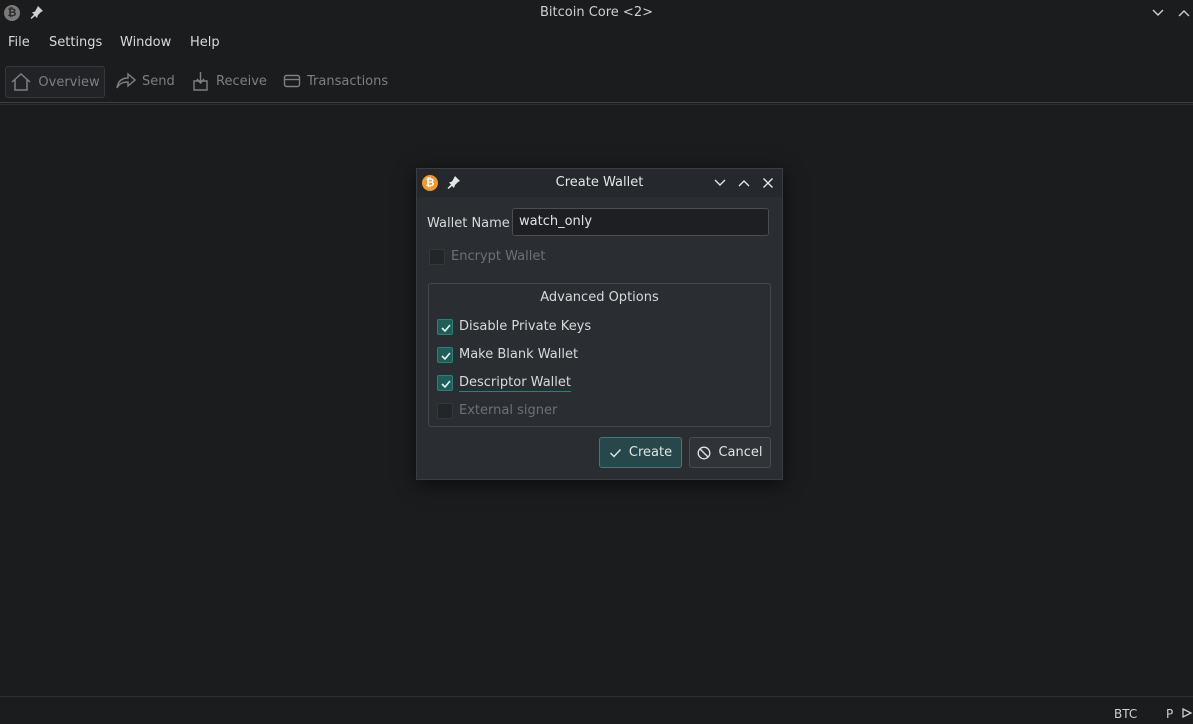 This screenshot has width=1193, height=724. What do you see at coordinates (744, 183) in the screenshot?
I see `maximize-chevron-icon` at bounding box center [744, 183].